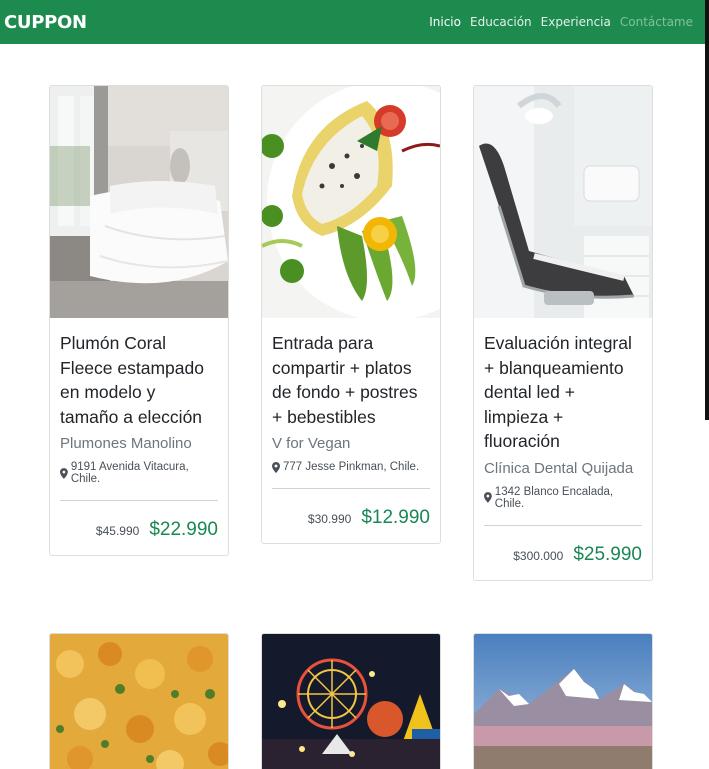 This screenshot has width=709, height=769. I want to click on old-price: $30.990, so click(329, 519).